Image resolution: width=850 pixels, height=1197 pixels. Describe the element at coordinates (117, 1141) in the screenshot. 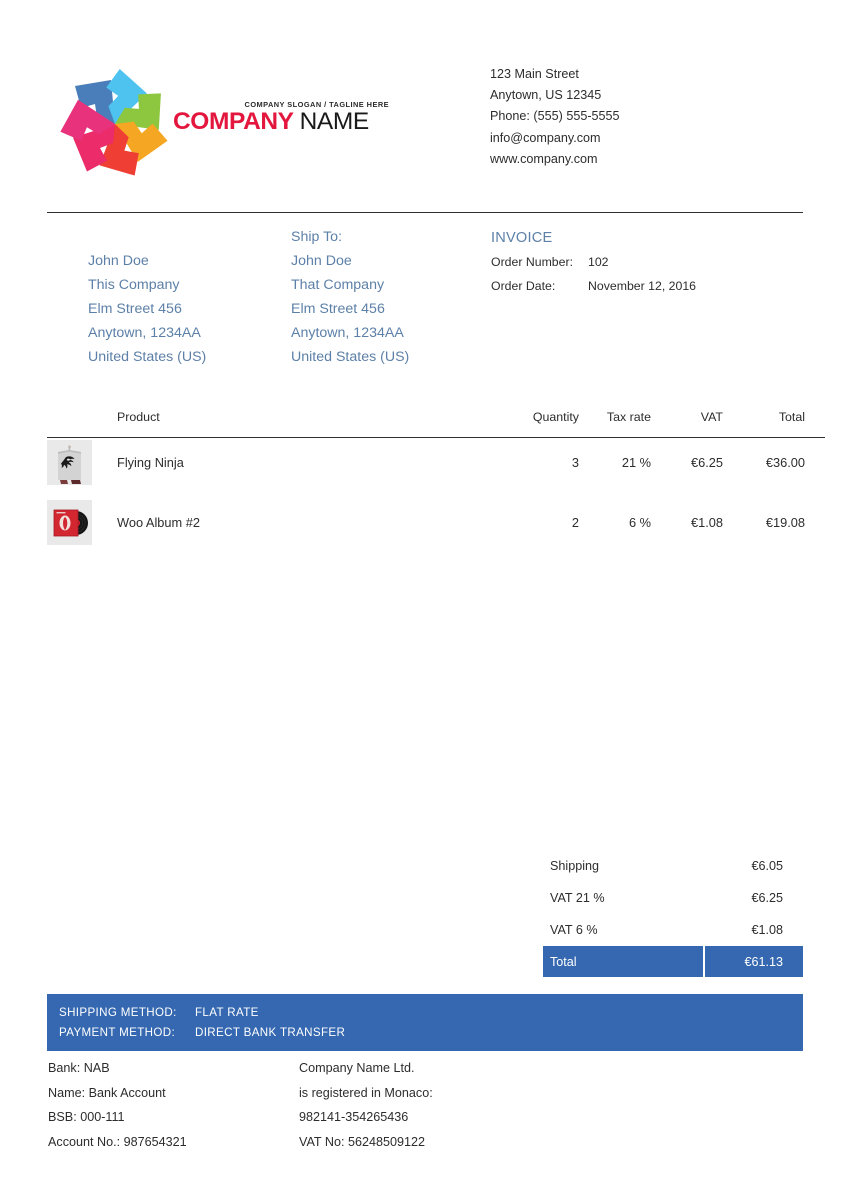

I see `bank-detail-line: Account No.: 987654321` at that location.